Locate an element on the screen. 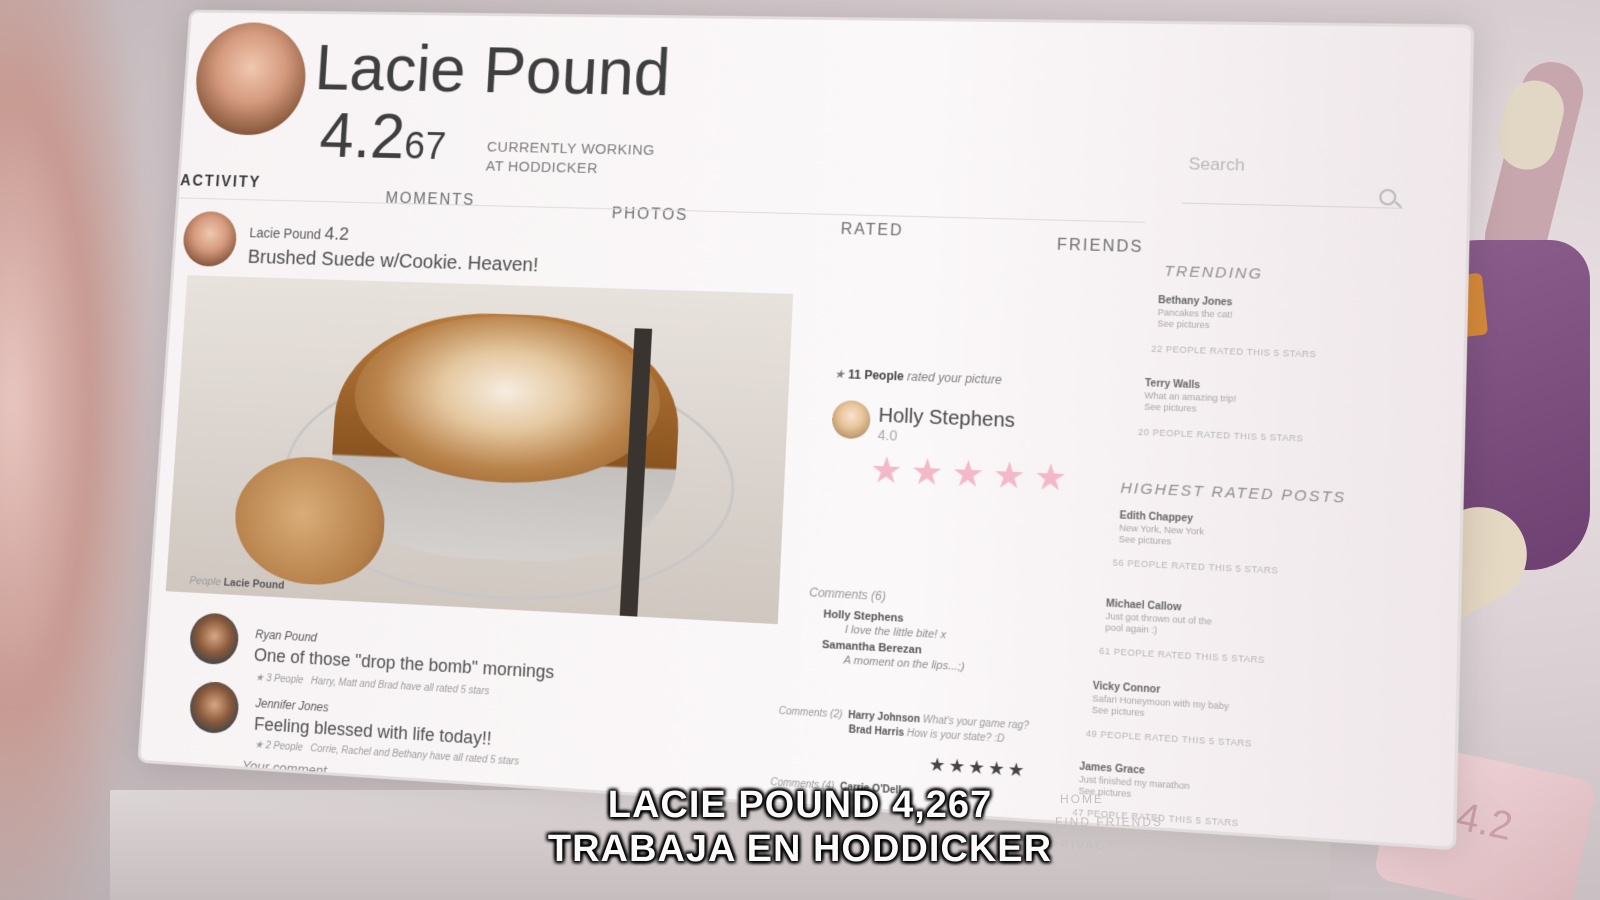  trending-item-count: 20 PEOPLE RATED THIS 5 STARS is located at coordinates (1221, 435).